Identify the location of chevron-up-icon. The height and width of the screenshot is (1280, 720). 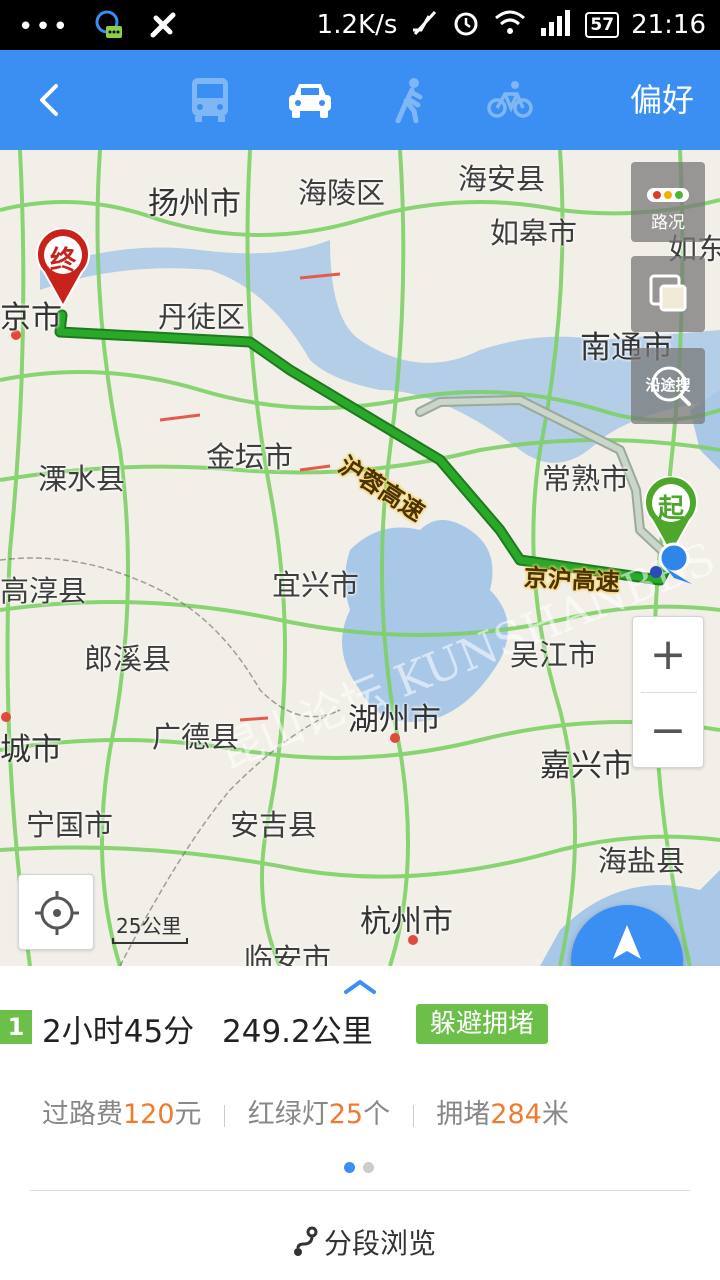
(360, 987).